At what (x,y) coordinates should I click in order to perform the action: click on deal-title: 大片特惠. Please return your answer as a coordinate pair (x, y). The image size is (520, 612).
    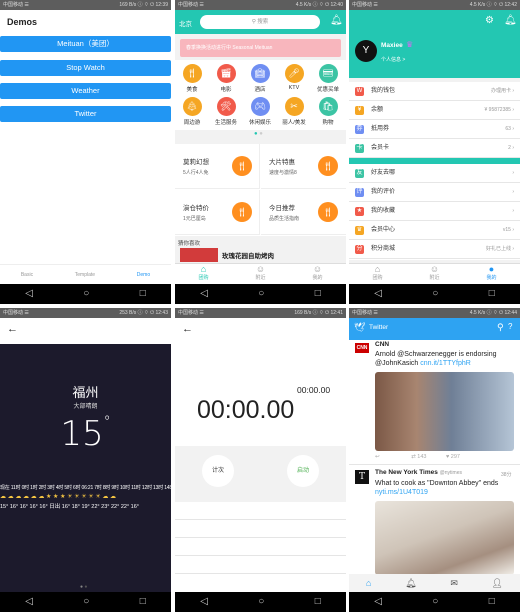
    Looking at the image, I should click on (282, 162).